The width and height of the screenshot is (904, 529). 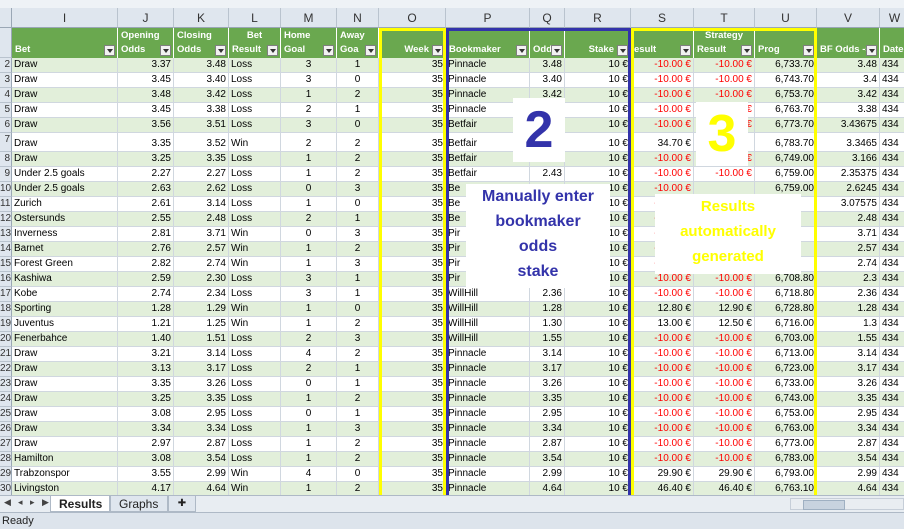 What do you see at coordinates (201, 65) in the screenshot?
I see `cell-closing-odds: 3.48` at bounding box center [201, 65].